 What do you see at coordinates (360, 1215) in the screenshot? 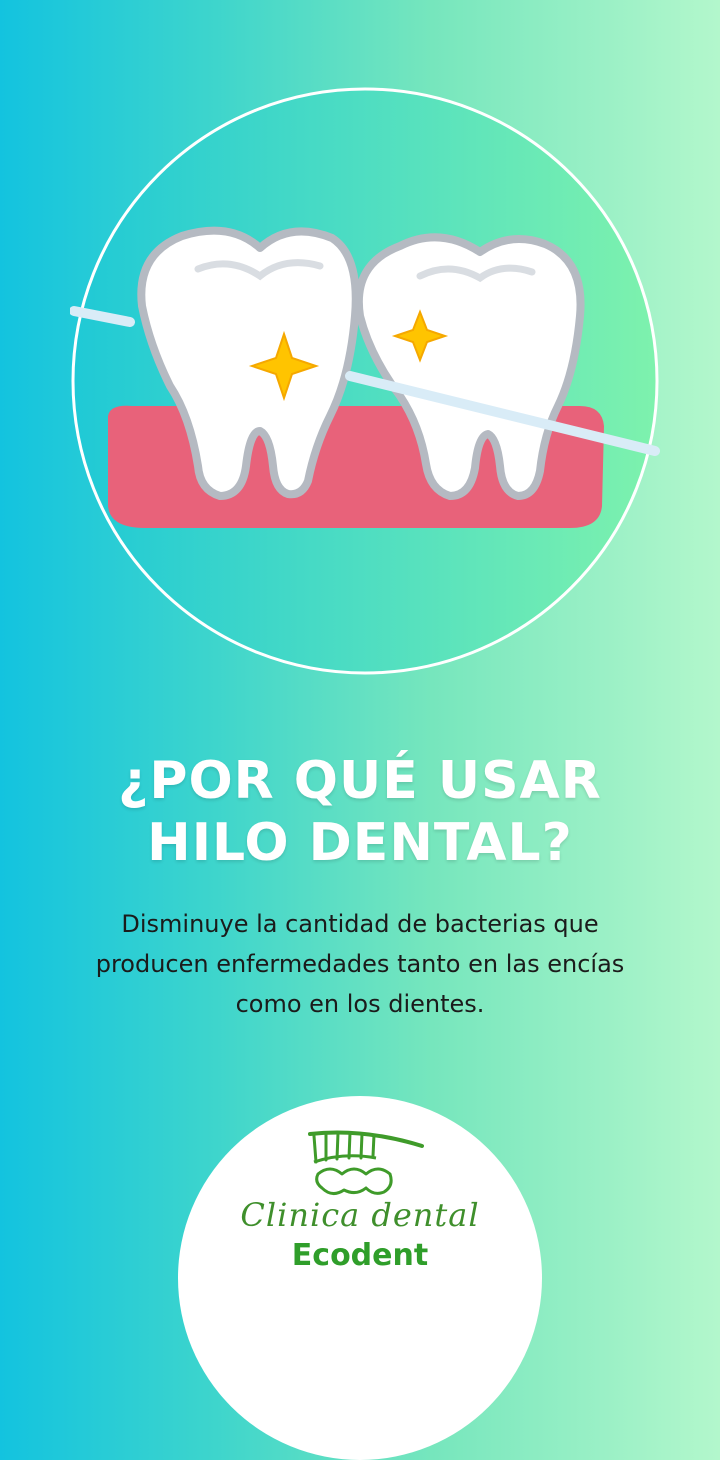
I see `logo-script-text: Clinica dental` at bounding box center [360, 1215].